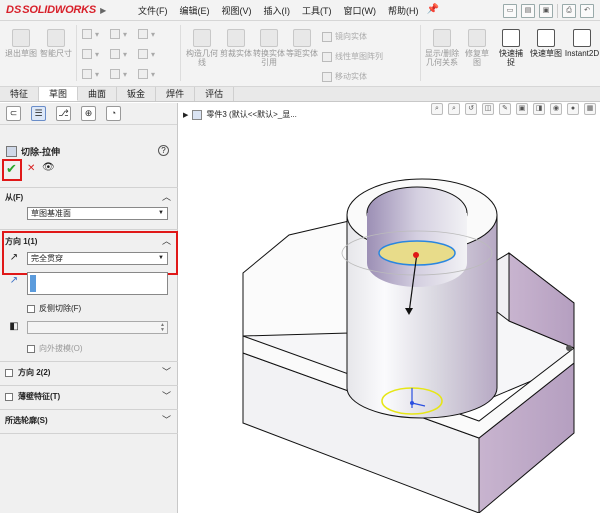 This screenshot has height=513, width=600. Describe the element at coordinates (59, 94) in the screenshot. I see `tab-sketch: 草图` at that location.